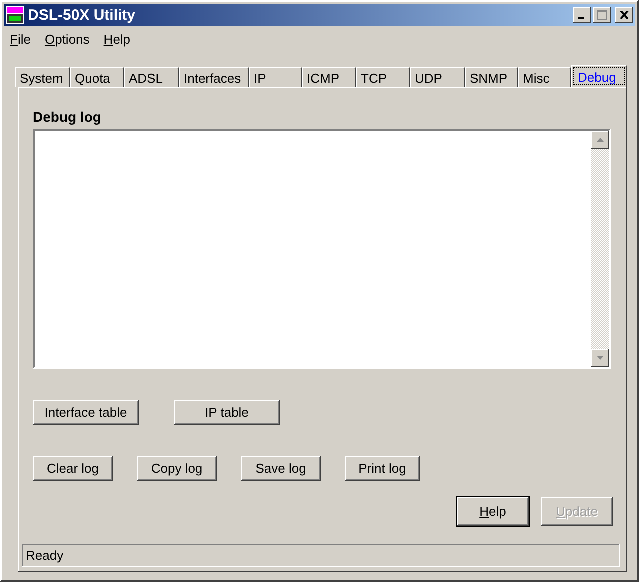 The width and height of the screenshot is (639, 582). I want to click on up-arrow-icon, so click(600, 140).